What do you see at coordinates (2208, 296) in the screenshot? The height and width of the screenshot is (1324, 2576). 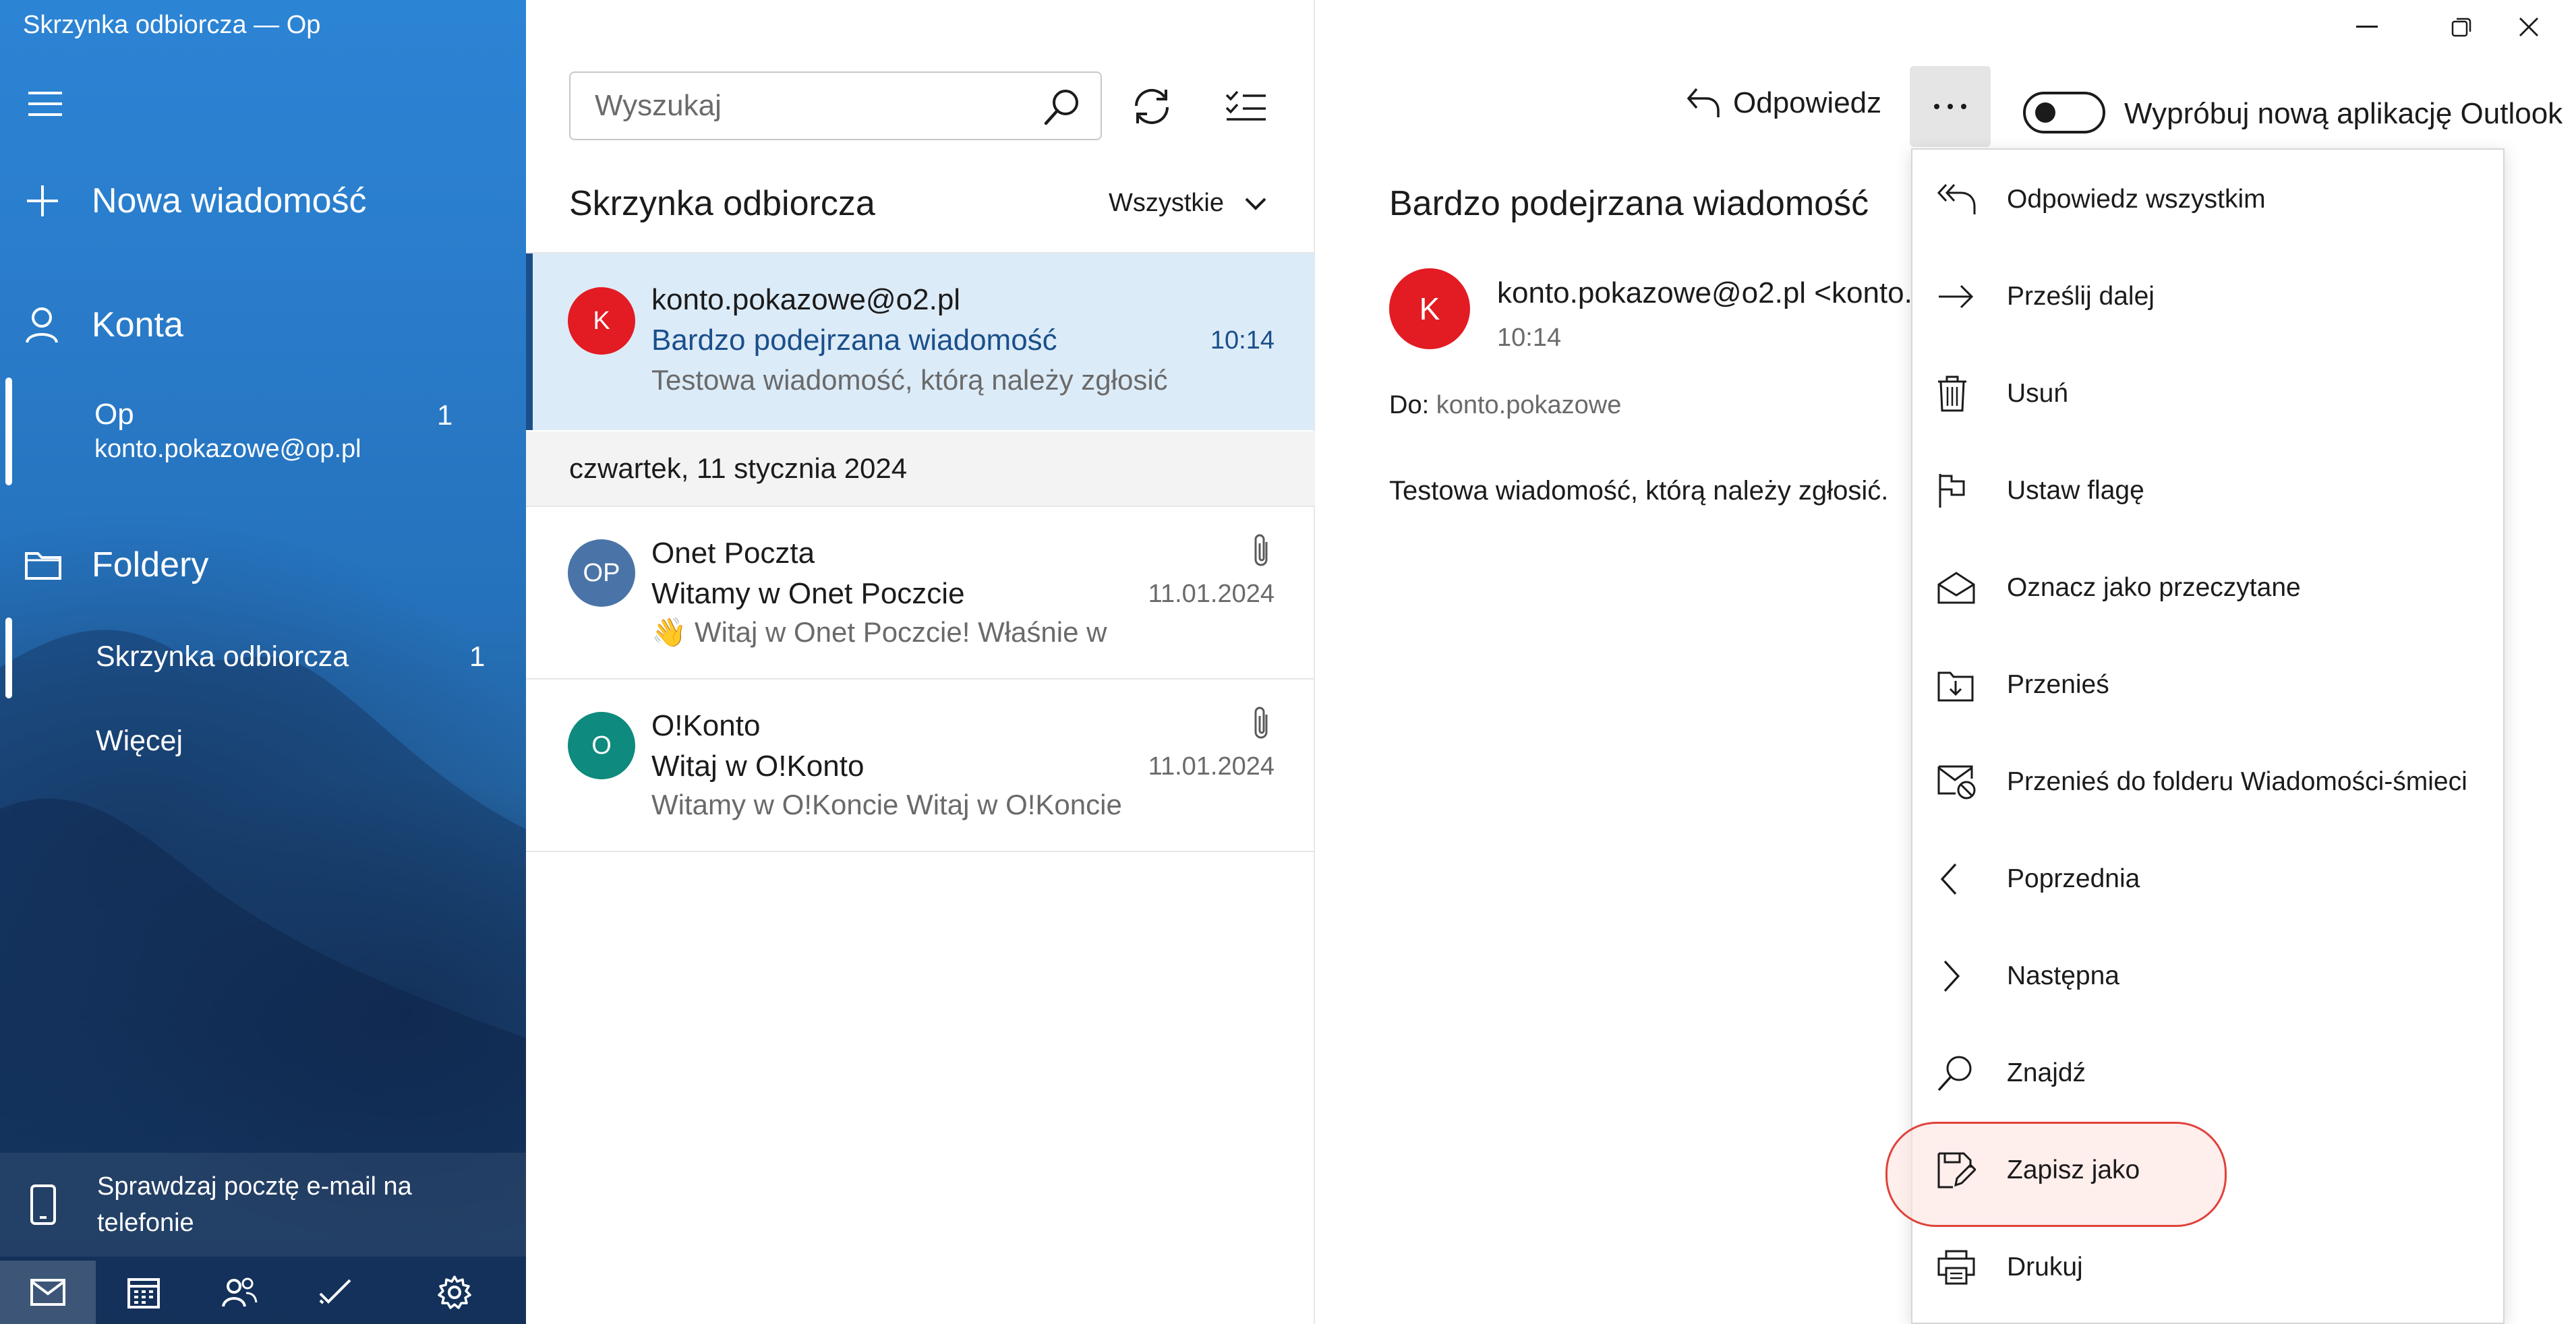 I see `menu-item-forward: Prześlij dalej` at bounding box center [2208, 296].